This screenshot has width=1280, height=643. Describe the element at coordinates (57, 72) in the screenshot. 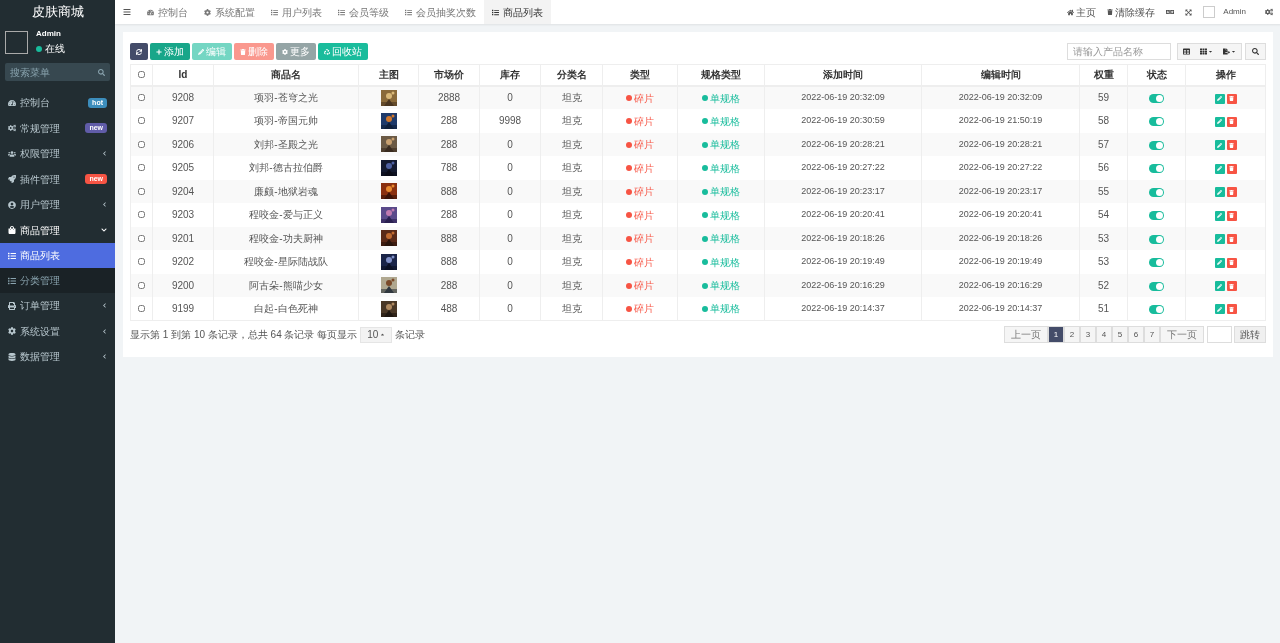

I see `menu-search-field: 搜索菜单` at that location.